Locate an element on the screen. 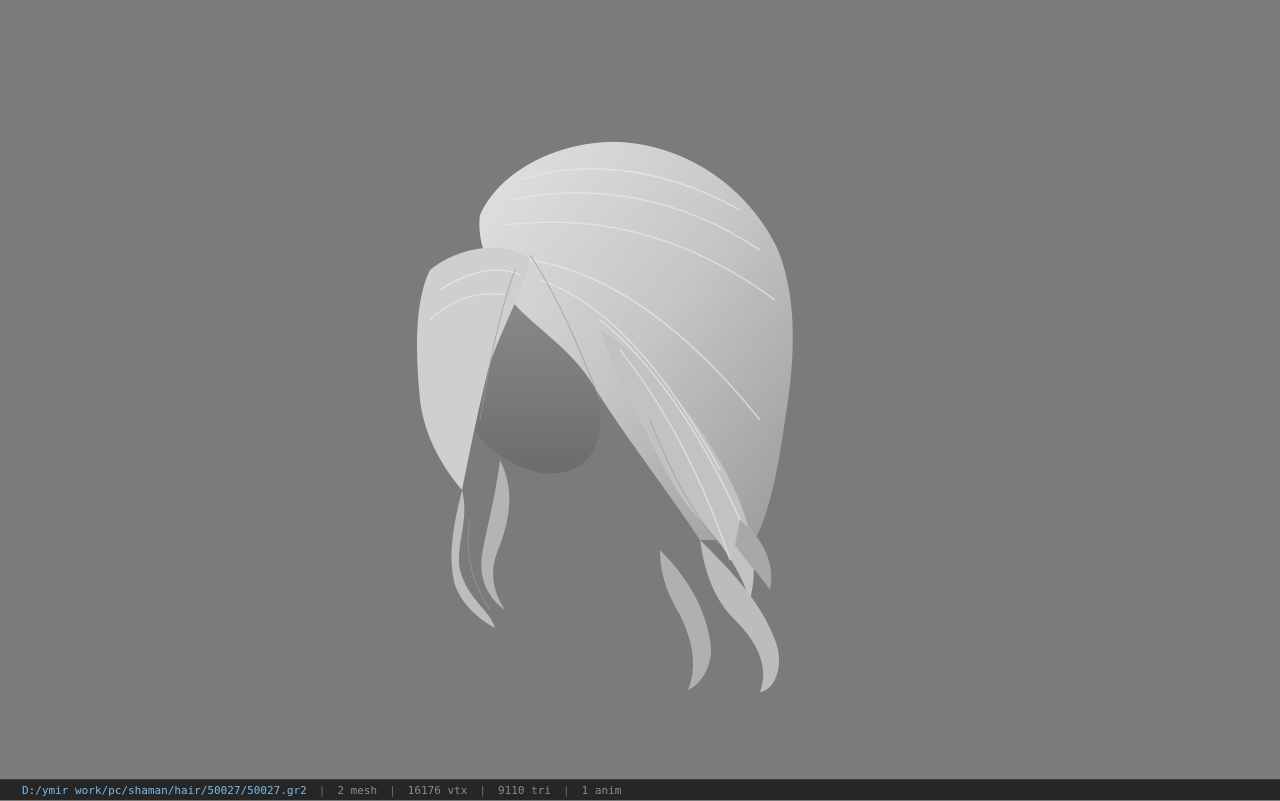  triangle-count: 9110 tri is located at coordinates (524, 790).